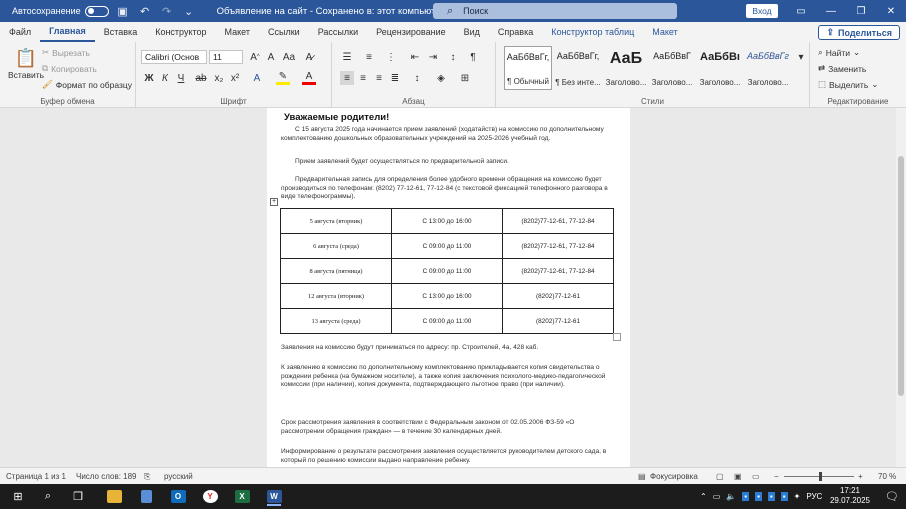  I want to click on tab-insert: Вставка, so click(120, 32).